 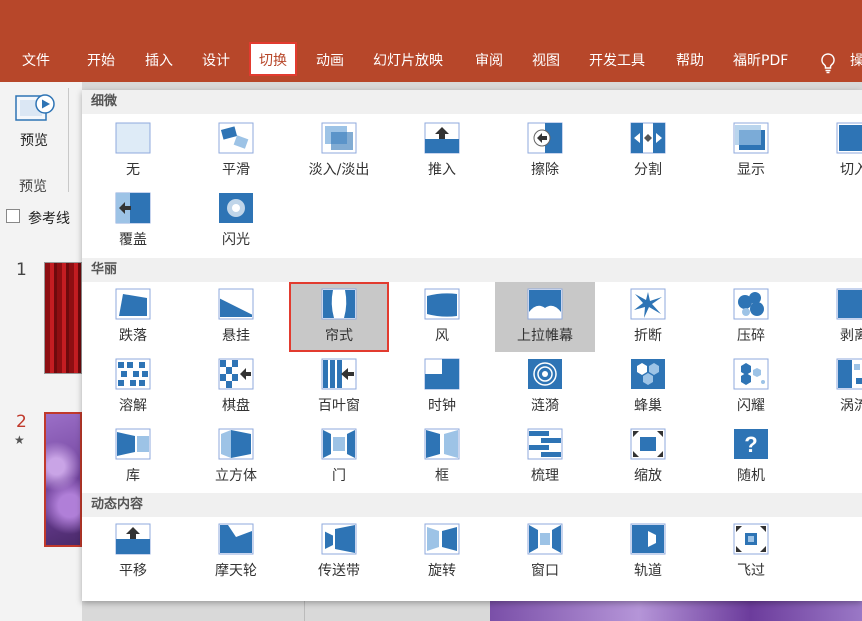 What do you see at coordinates (856, 61) in the screenshot?
I see `tell-me-search: 操` at bounding box center [856, 61].